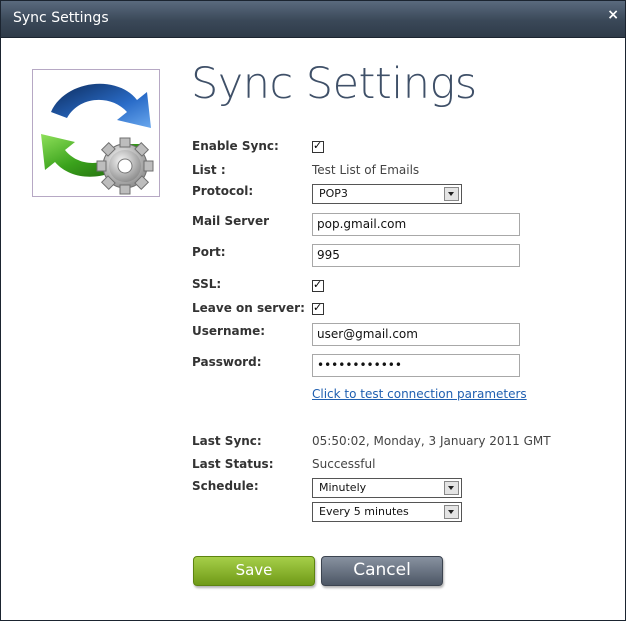  What do you see at coordinates (223, 191) in the screenshot?
I see `protocol-label: Protocol:` at bounding box center [223, 191].